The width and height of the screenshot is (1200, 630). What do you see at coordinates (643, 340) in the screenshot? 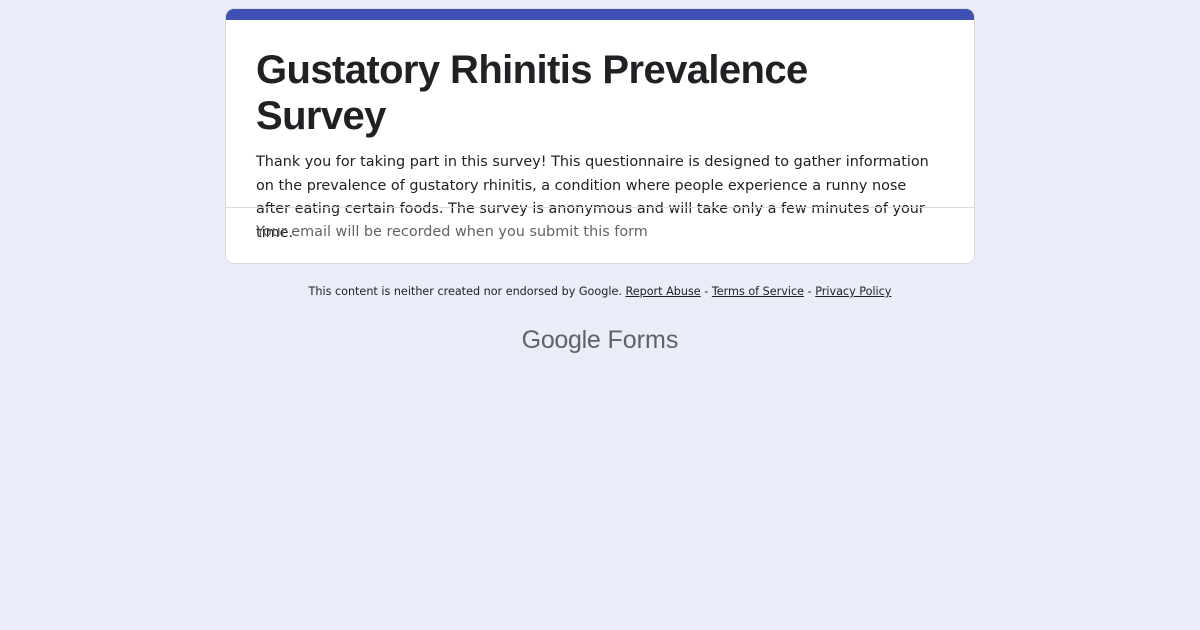
I see `forms-wordmark: Forms` at bounding box center [643, 340].